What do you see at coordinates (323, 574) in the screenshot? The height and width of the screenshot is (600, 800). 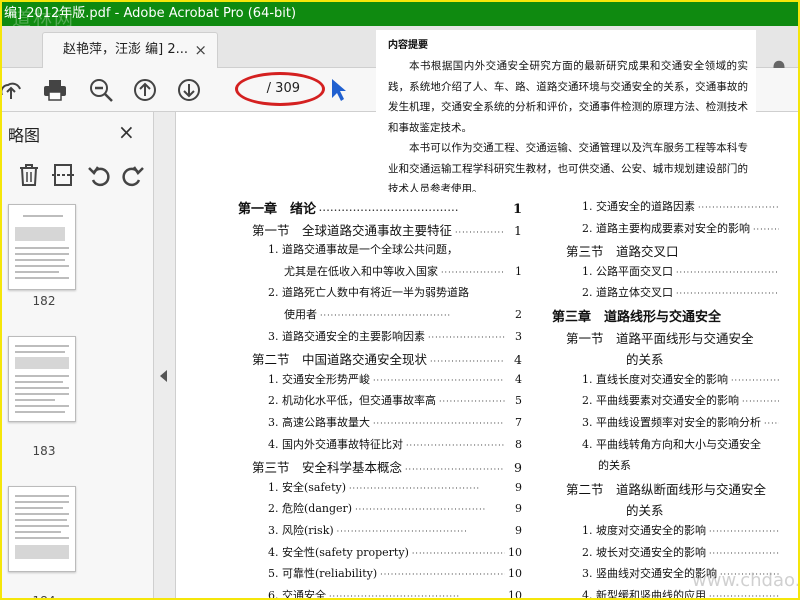 I see `toc-entry-title: 5. 可靠性(reliability)` at bounding box center [323, 574].